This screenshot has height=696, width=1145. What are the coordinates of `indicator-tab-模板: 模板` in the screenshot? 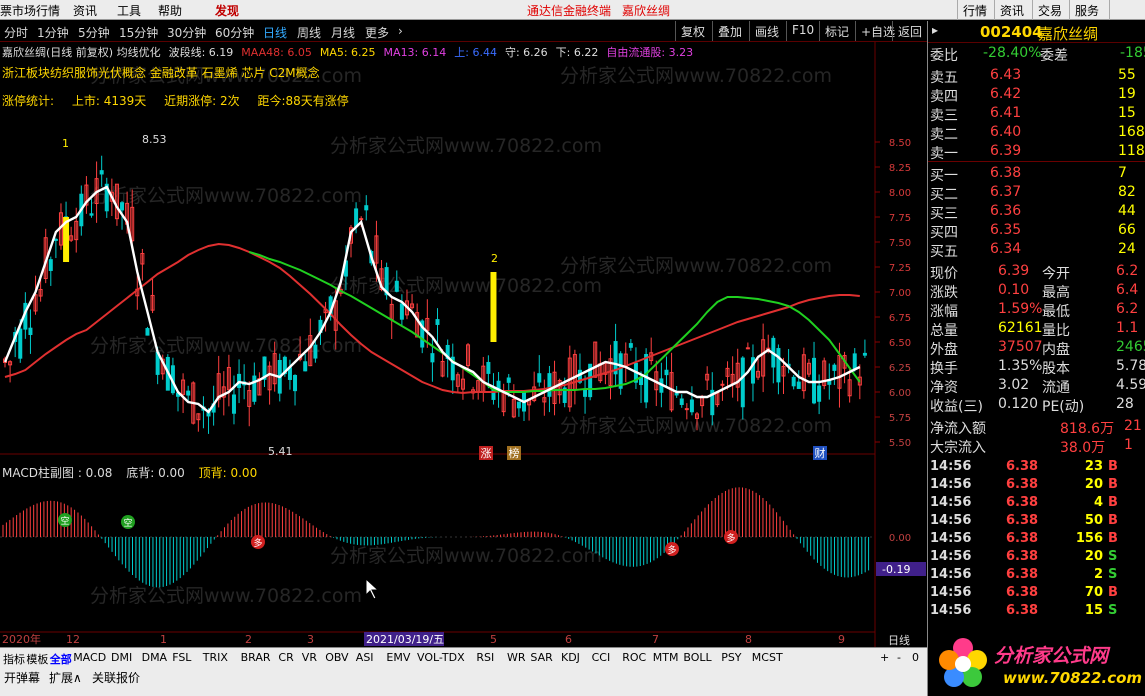 It's located at (37, 659).